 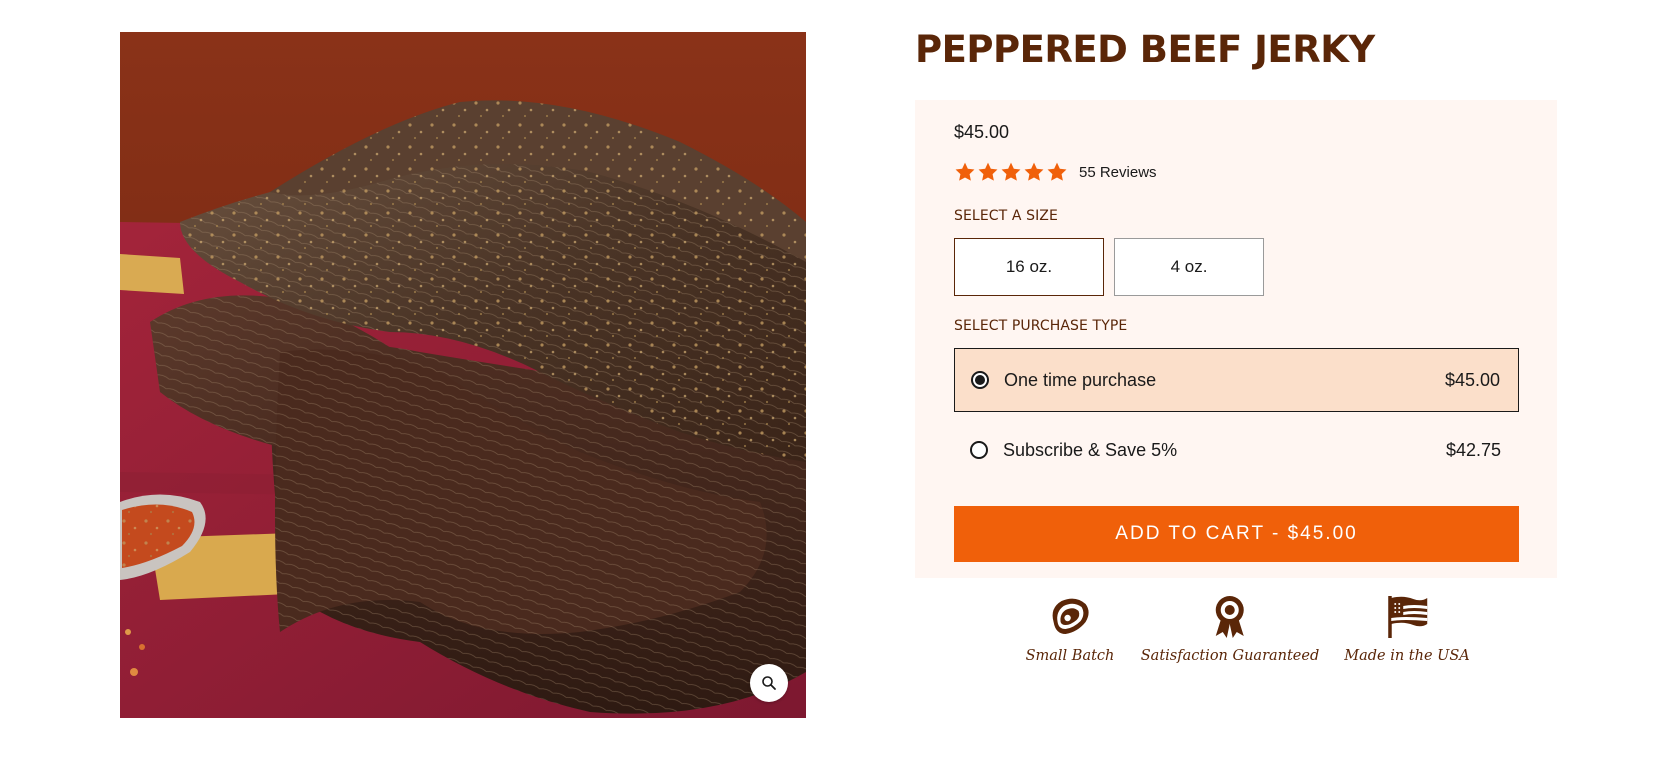 What do you see at coordinates (1407, 617) in the screenshot?
I see `us-flag-icon` at bounding box center [1407, 617].